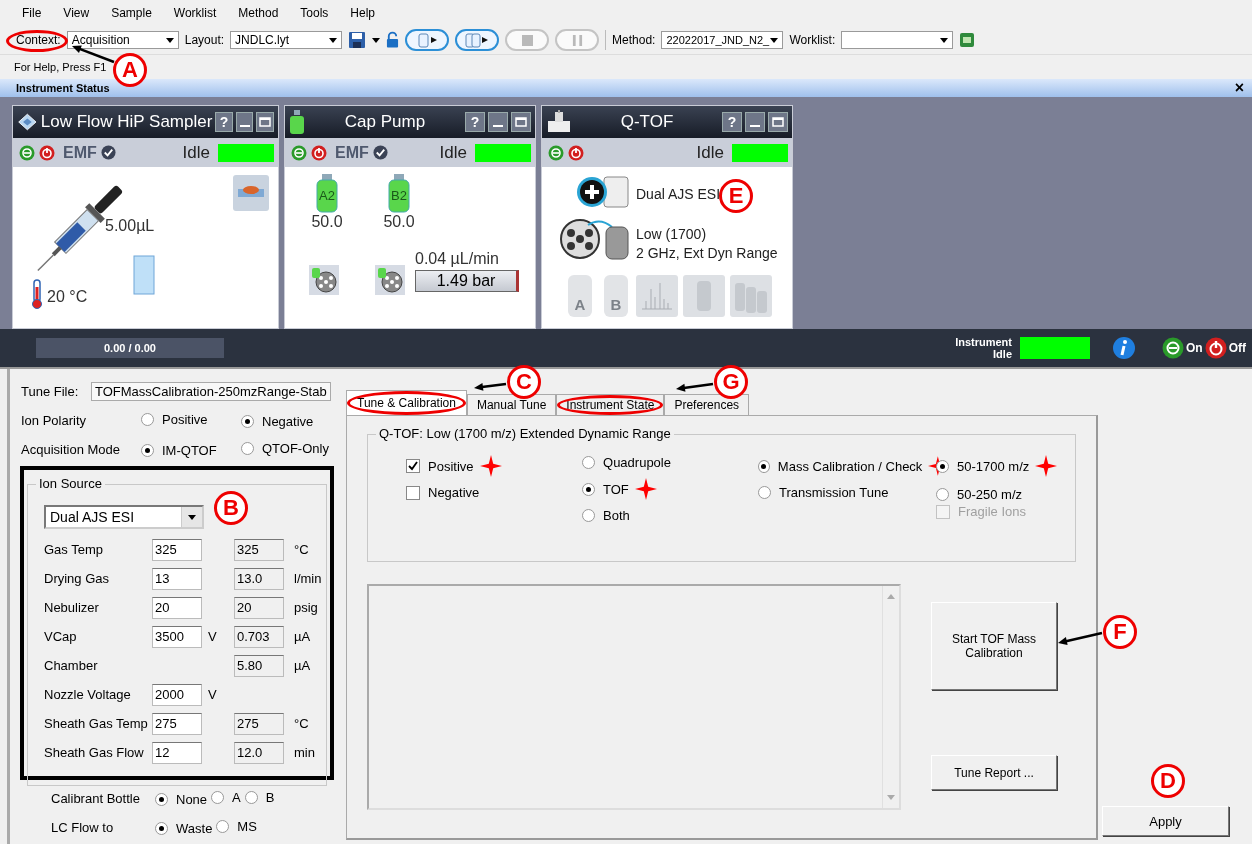  What do you see at coordinates (616, 489) in the screenshot?
I see `option-label: TOF` at bounding box center [616, 489].